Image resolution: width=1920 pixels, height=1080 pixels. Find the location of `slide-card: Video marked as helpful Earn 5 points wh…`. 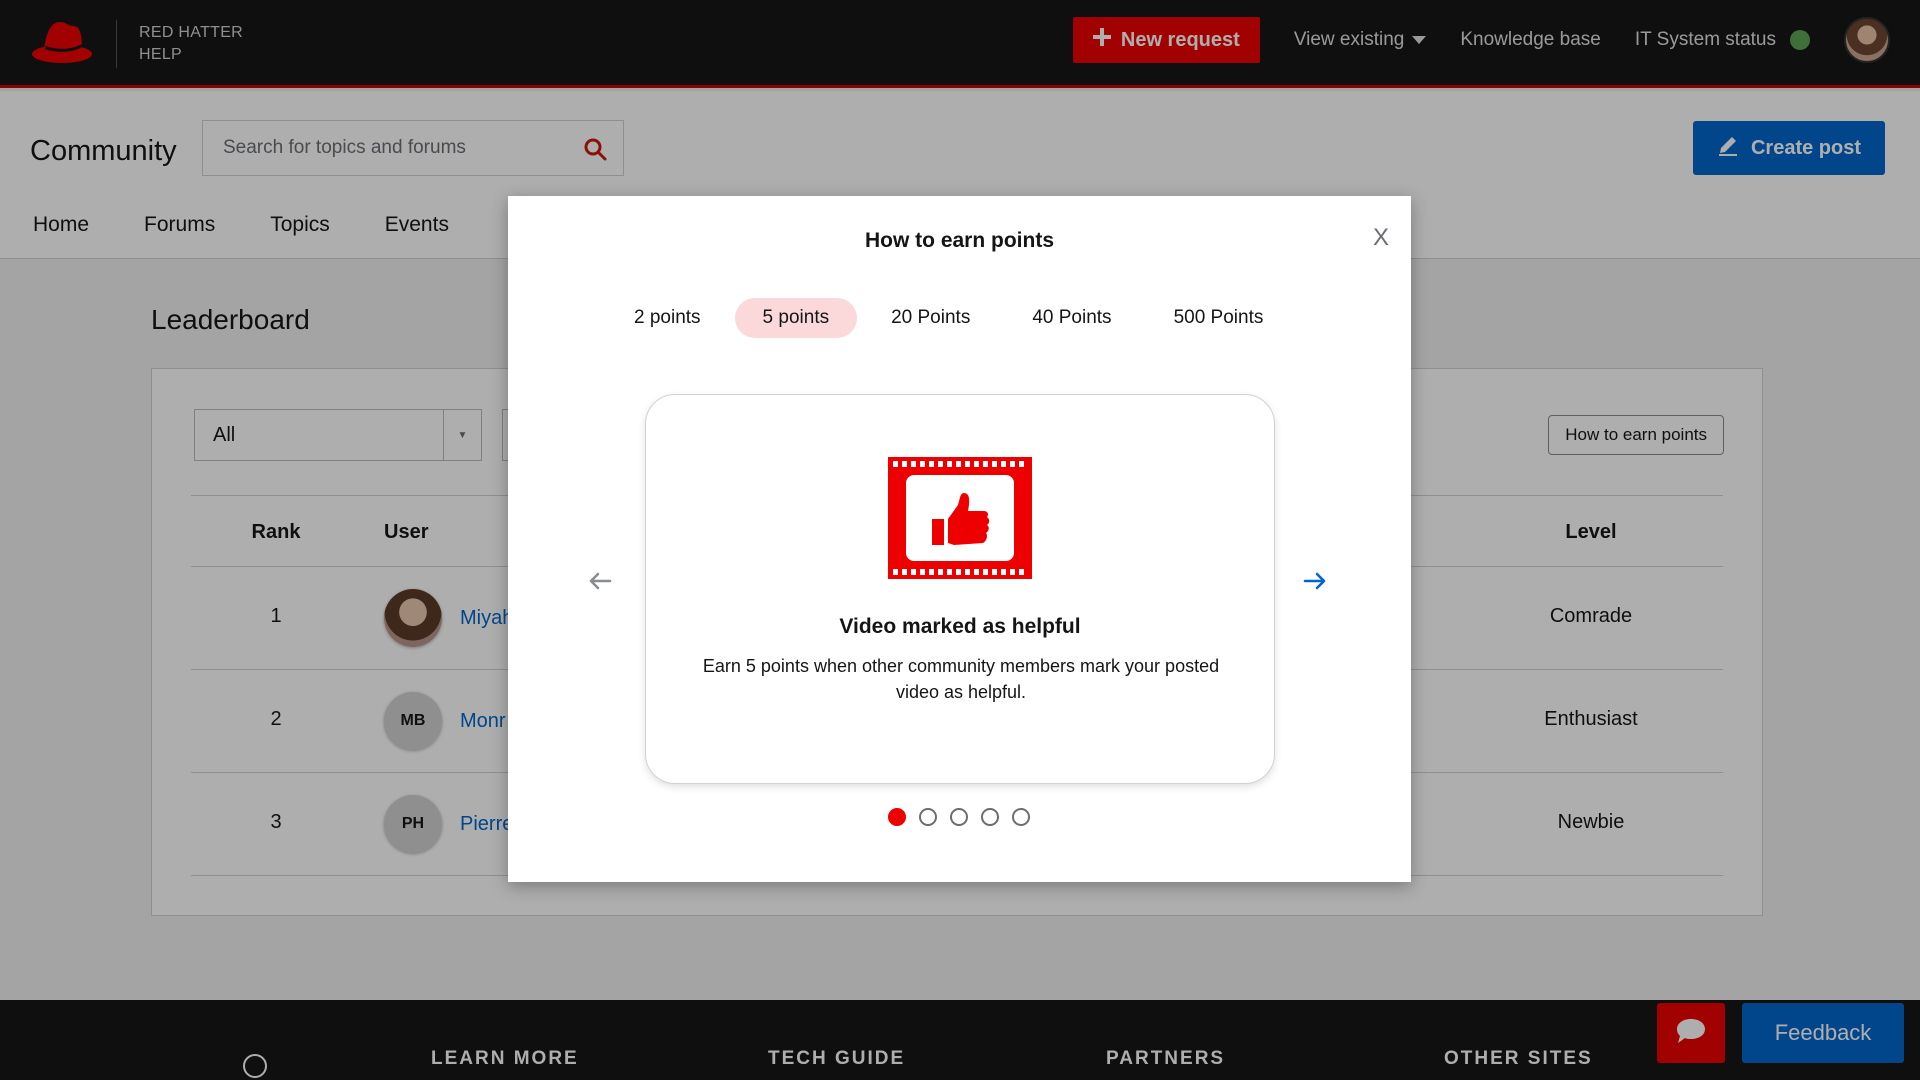

slide-card: Video marked as helpful Earn 5 points wh… is located at coordinates (960, 589).